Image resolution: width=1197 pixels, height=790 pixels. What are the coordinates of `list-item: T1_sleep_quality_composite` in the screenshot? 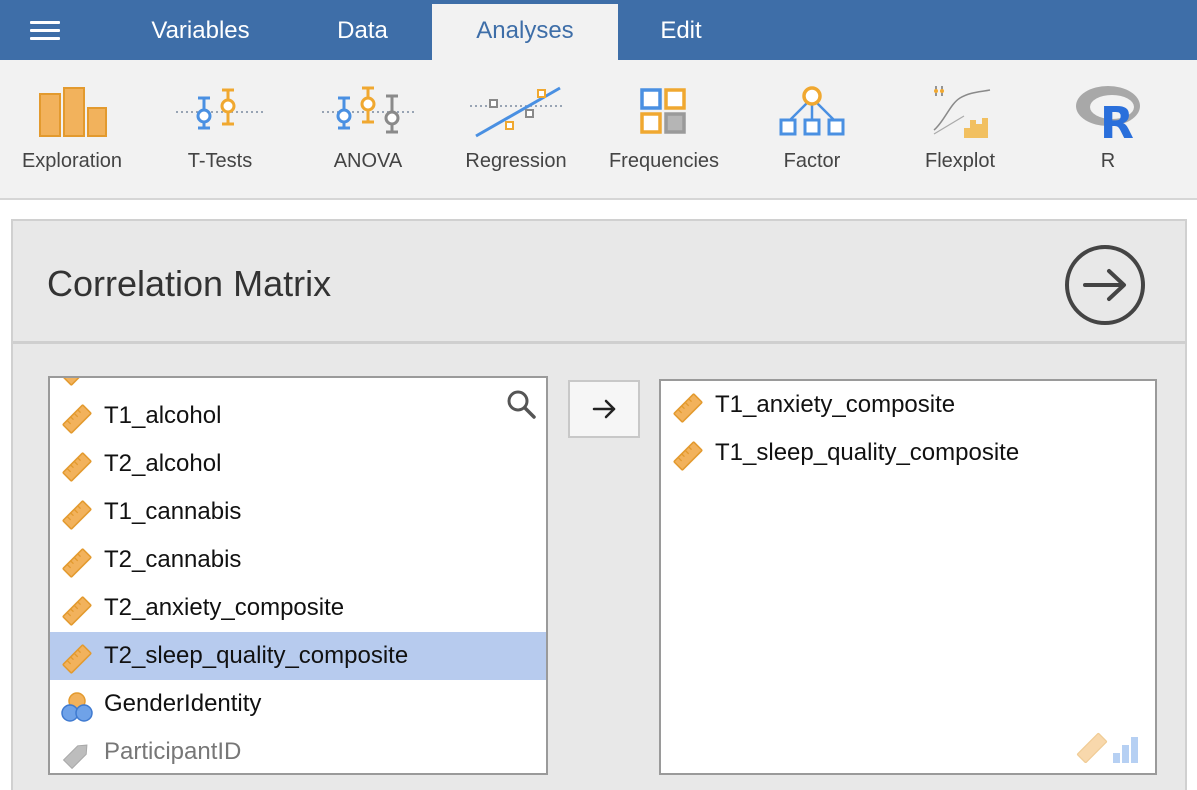 It's located at (908, 453).